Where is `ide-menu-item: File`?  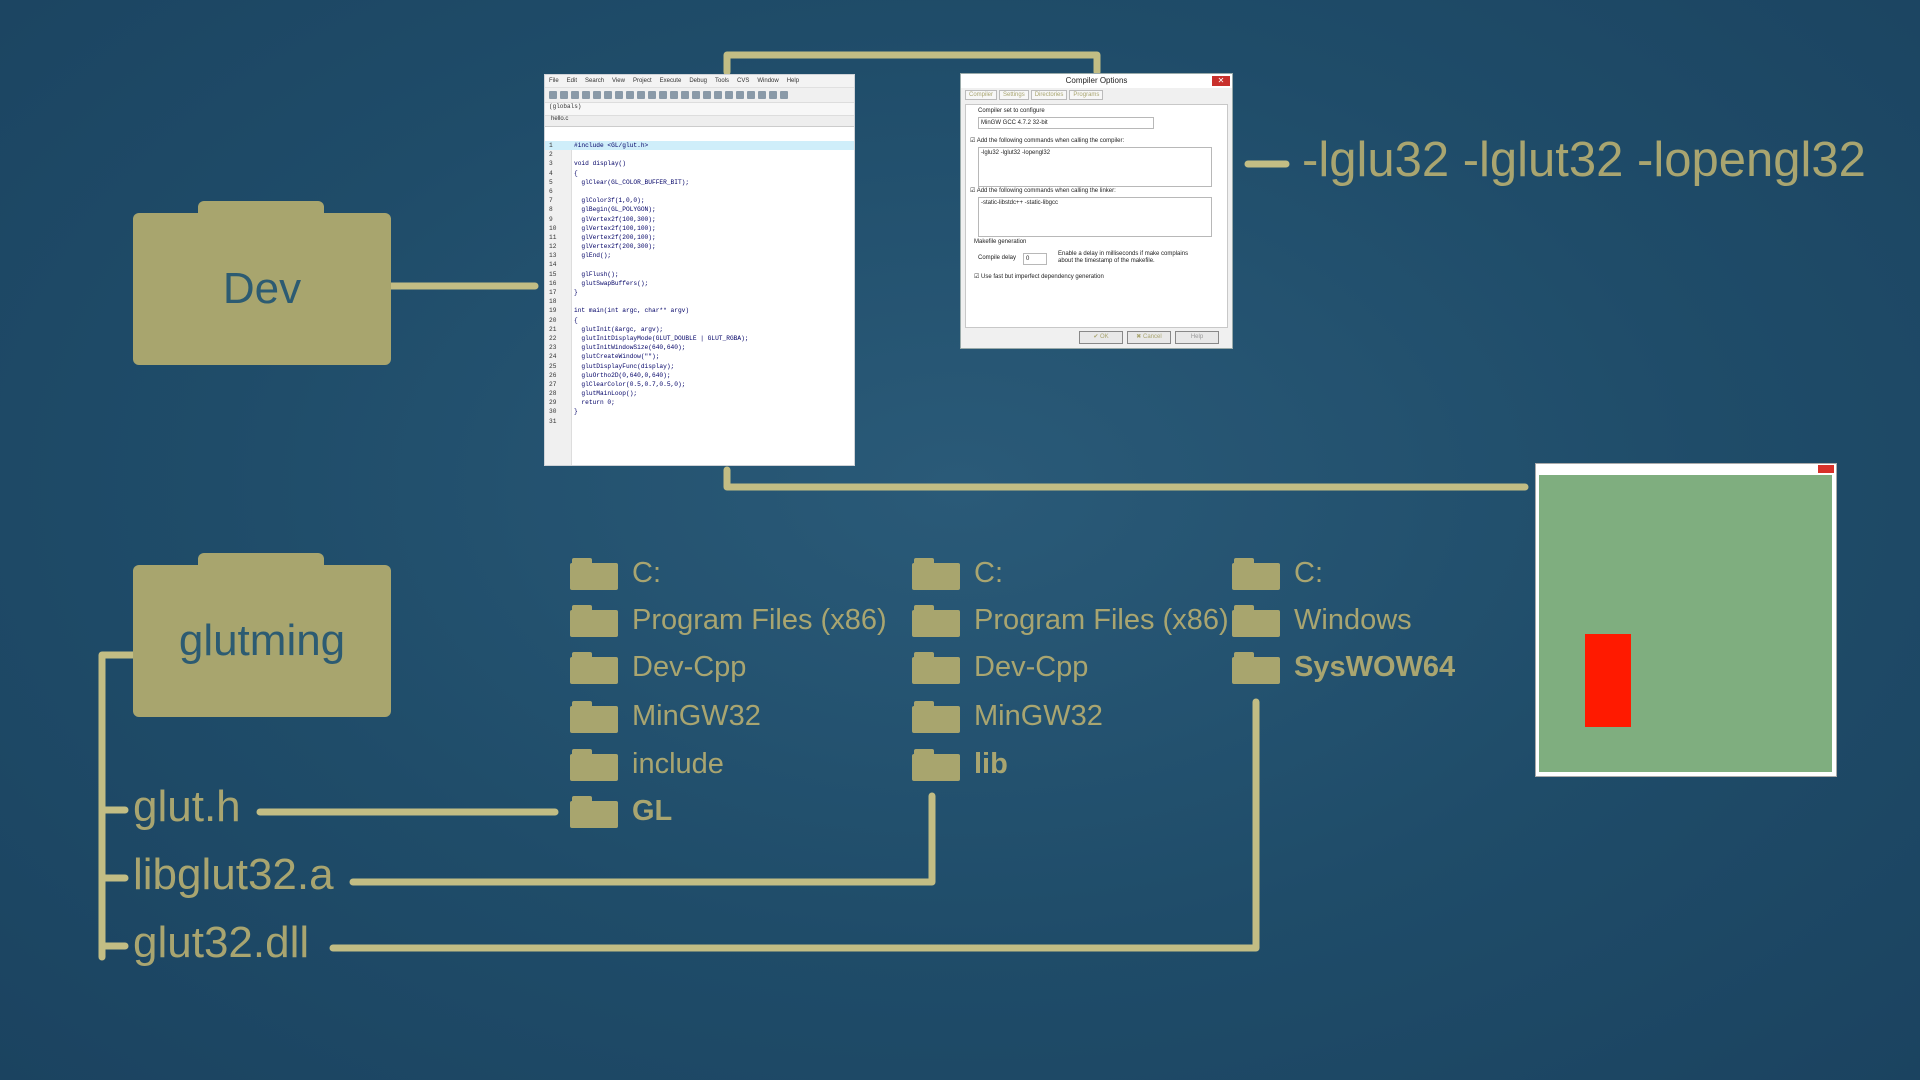 ide-menu-item: File is located at coordinates (554, 81).